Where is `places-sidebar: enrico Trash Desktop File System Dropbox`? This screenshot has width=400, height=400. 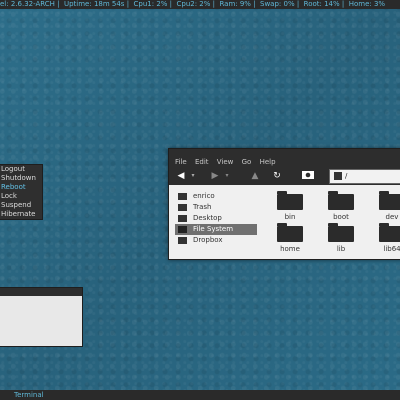 places-sidebar: enrico Trash Desktop File System Dropbox is located at coordinates (216, 218).